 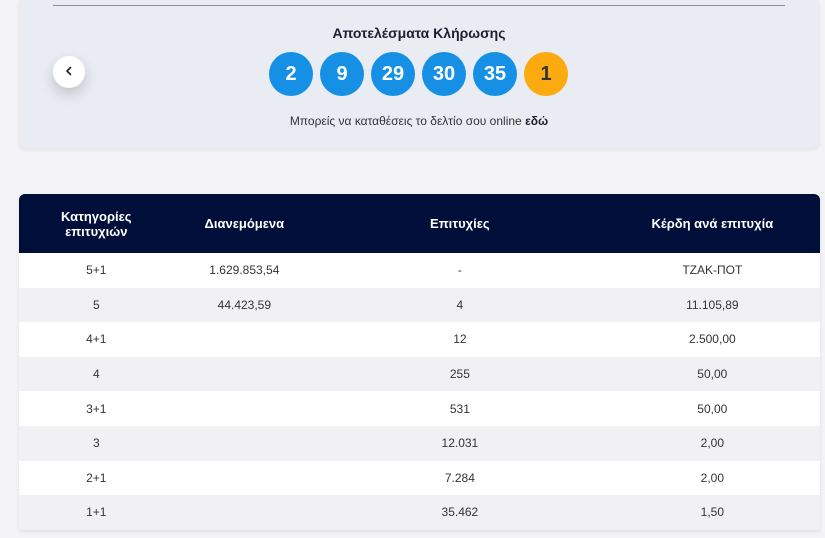 I want to click on table-row: 3 12.031 2,00, so click(x=419, y=443).